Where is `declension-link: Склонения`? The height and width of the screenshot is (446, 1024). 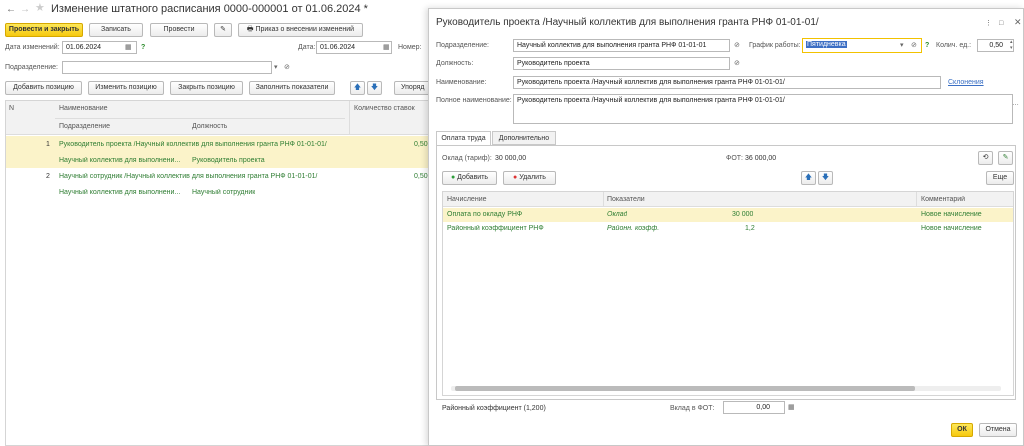 declension-link: Склонения is located at coordinates (966, 82).